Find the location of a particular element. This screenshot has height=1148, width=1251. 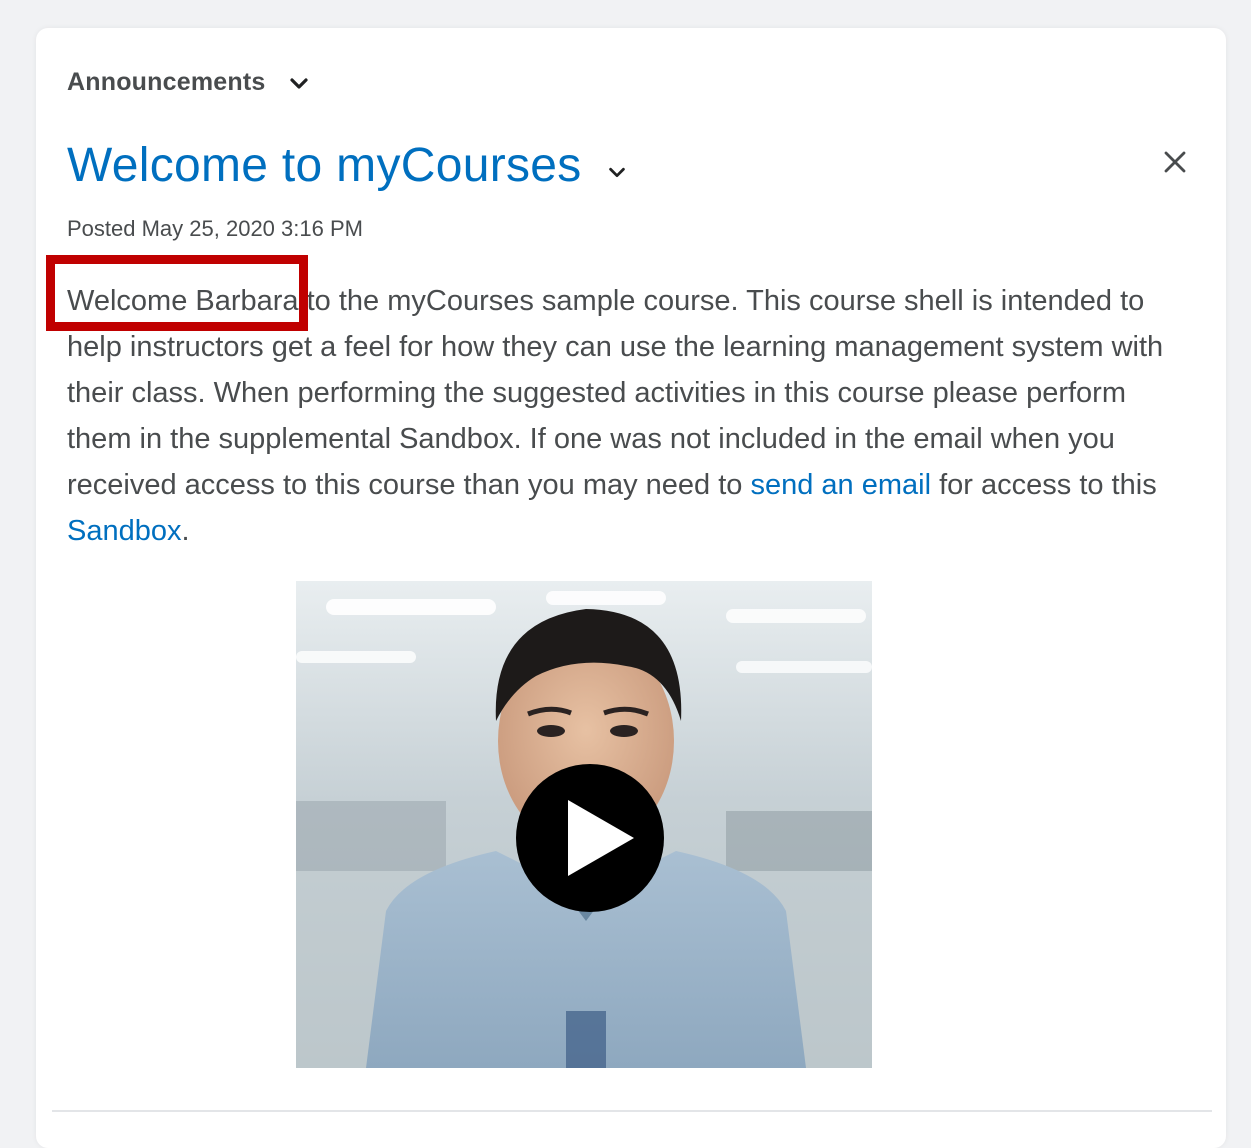

close-icon is located at coordinates (1175, 162).